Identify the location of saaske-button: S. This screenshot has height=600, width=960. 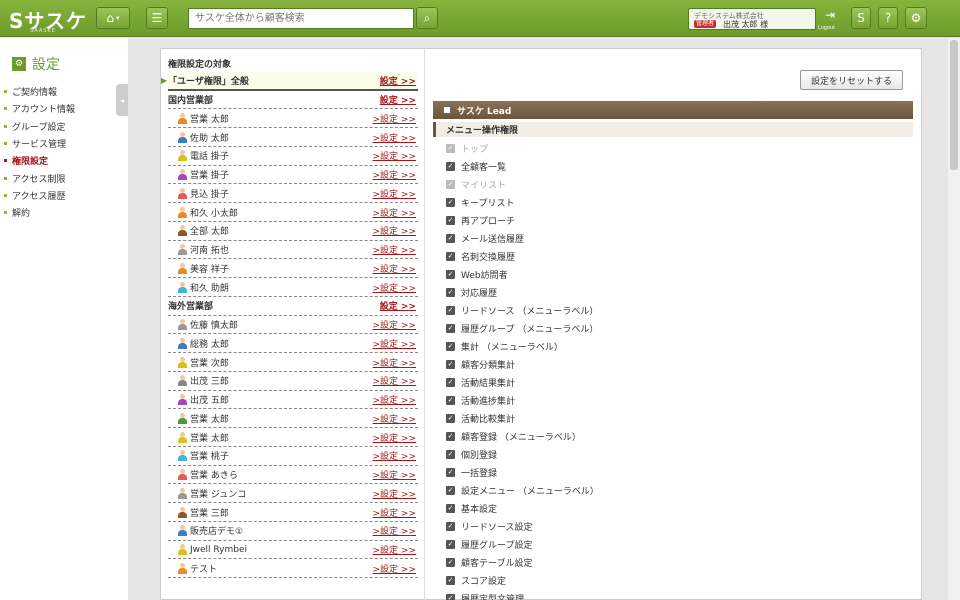
(861, 18).